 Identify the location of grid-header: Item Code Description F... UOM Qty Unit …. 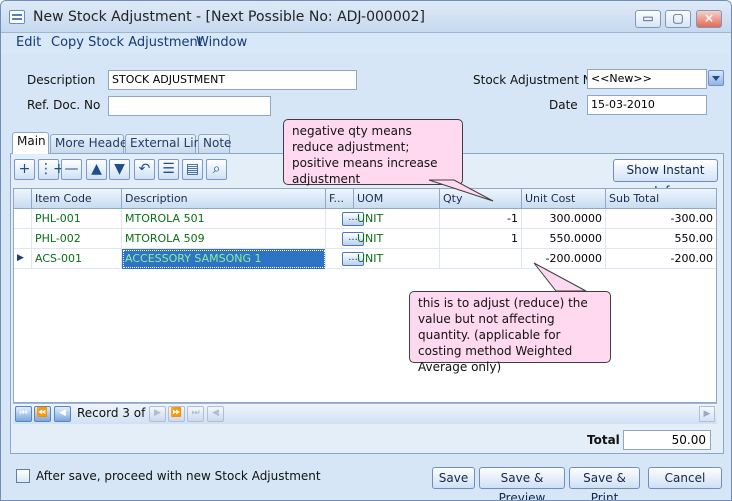
(365, 199).